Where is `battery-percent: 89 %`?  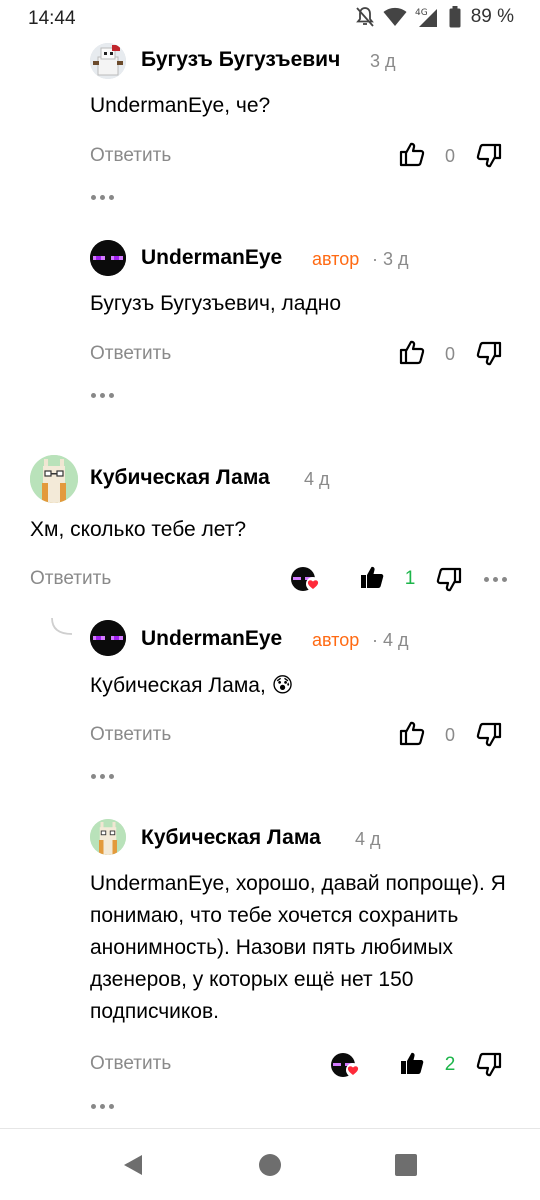 battery-percent: 89 % is located at coordinates (492, 16).